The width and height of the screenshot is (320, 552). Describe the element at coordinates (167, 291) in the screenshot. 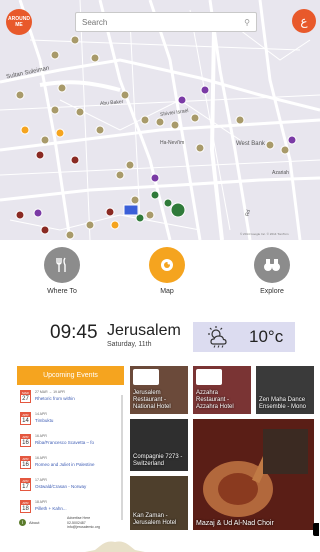

I see `nav-label: Map` at that location.